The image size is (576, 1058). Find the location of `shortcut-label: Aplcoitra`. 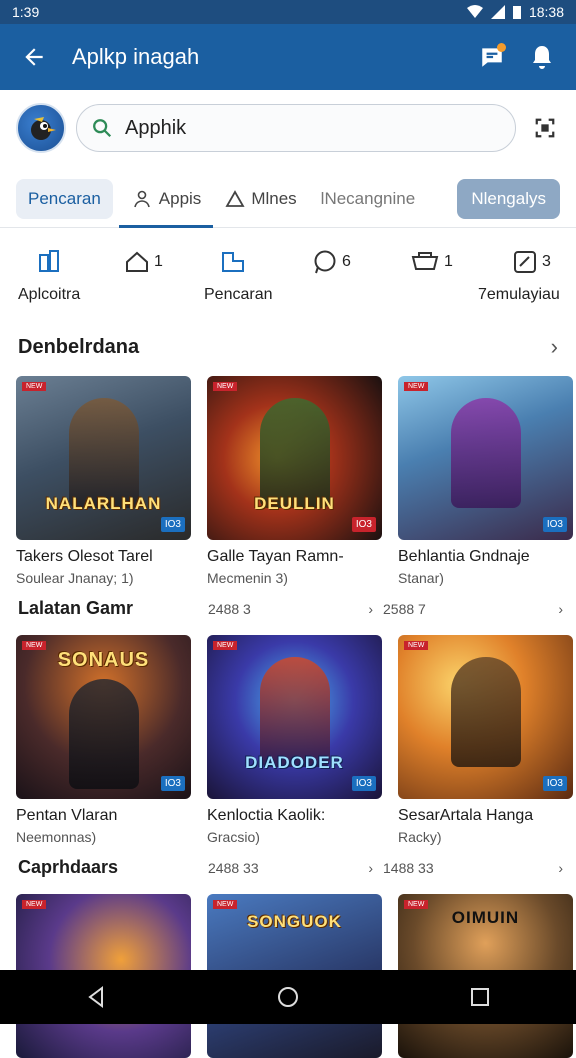

shortcut-label: Aplcoitra is located at coordinates (49, 294).